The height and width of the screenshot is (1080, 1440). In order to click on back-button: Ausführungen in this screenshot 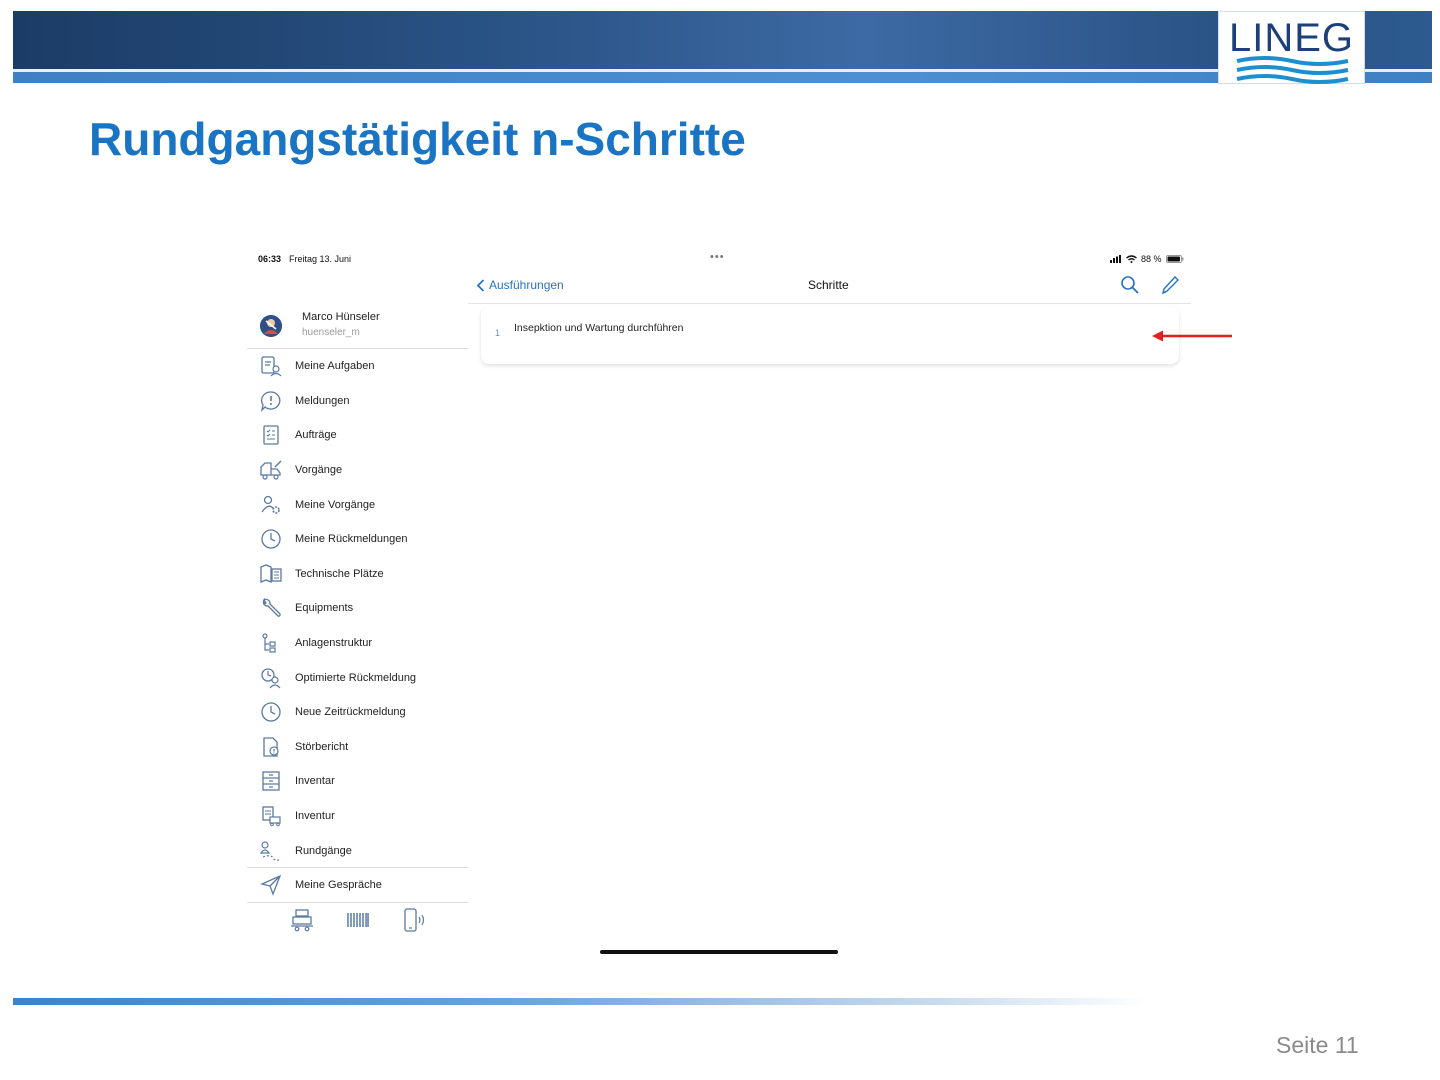, I will do `click(520, 285)`.